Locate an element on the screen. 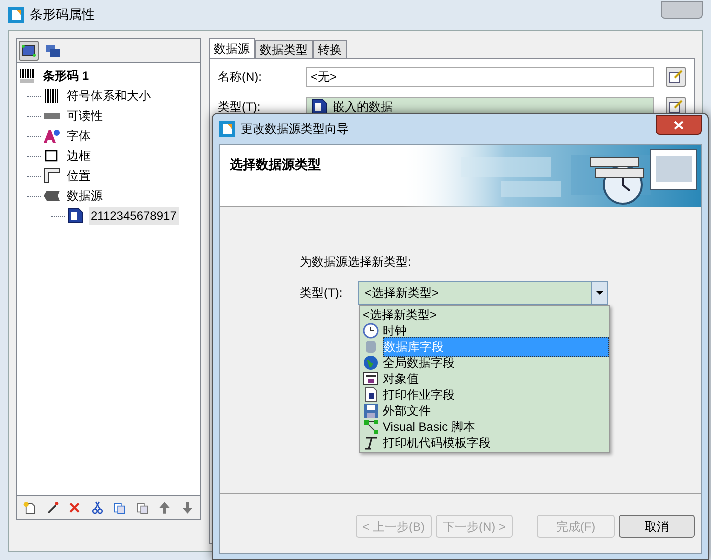  dropdown-option: 时钟 is located at coordinates (395, 331).